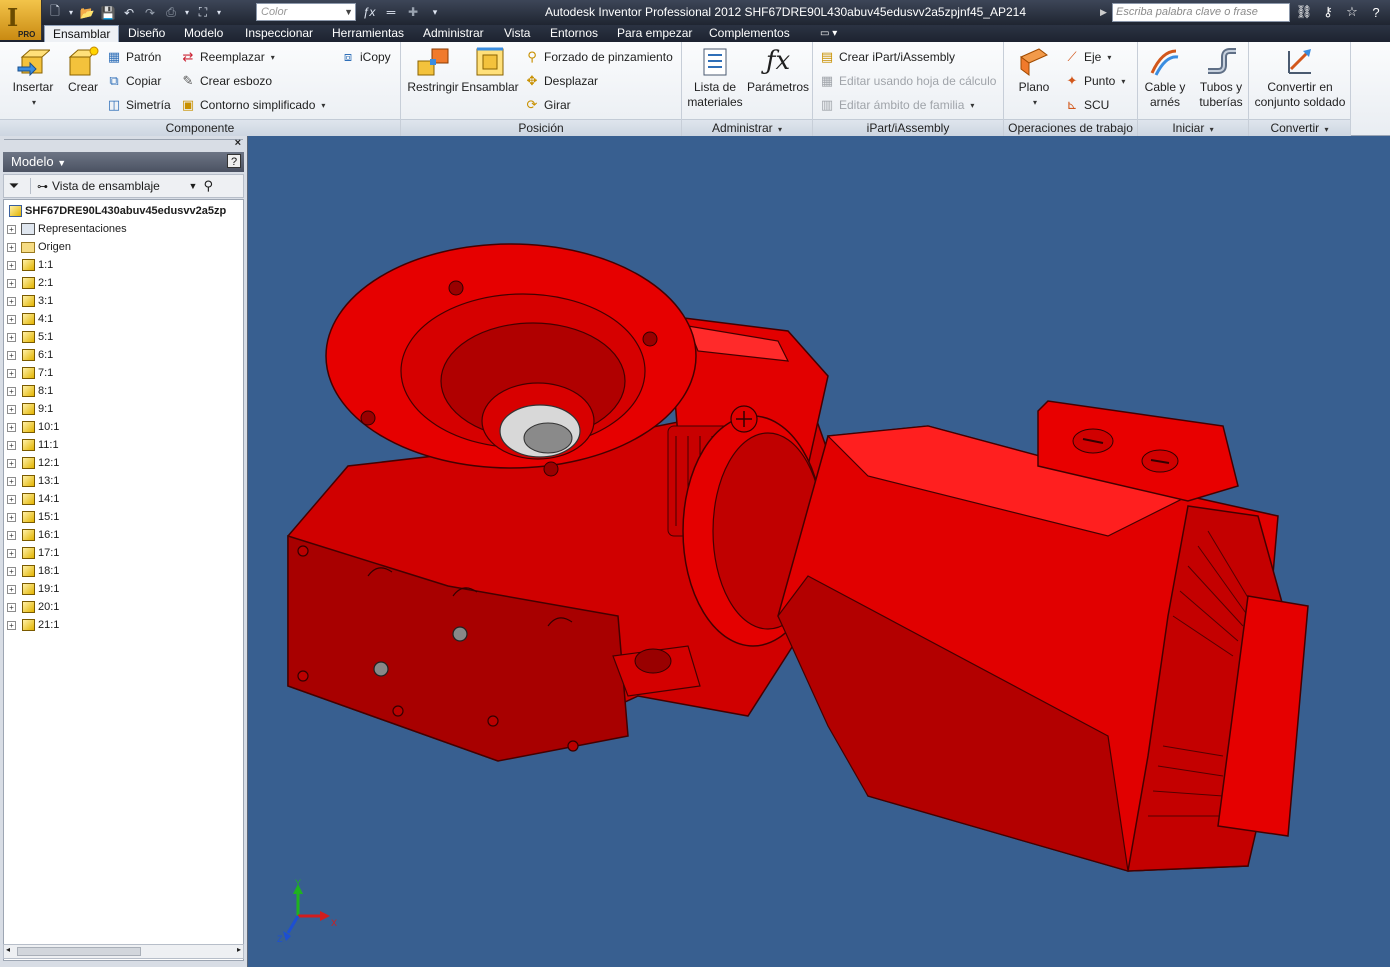  I want to click on open-icon: 📂, so click(87, 13).